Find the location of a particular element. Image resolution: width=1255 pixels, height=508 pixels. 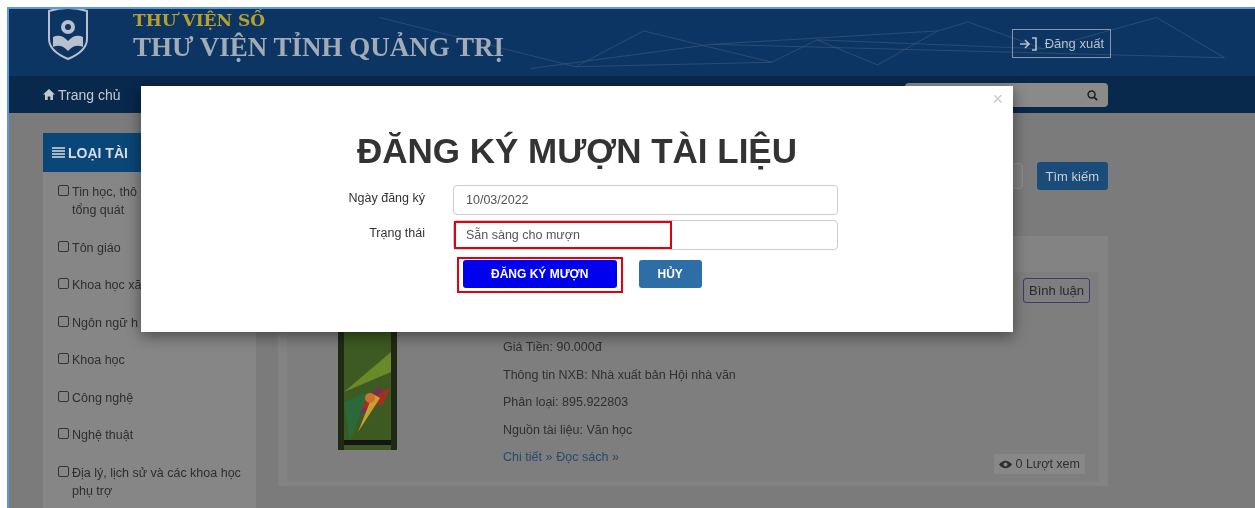

field-label: Ngày đăng ký is located at coordinates (386, 198).